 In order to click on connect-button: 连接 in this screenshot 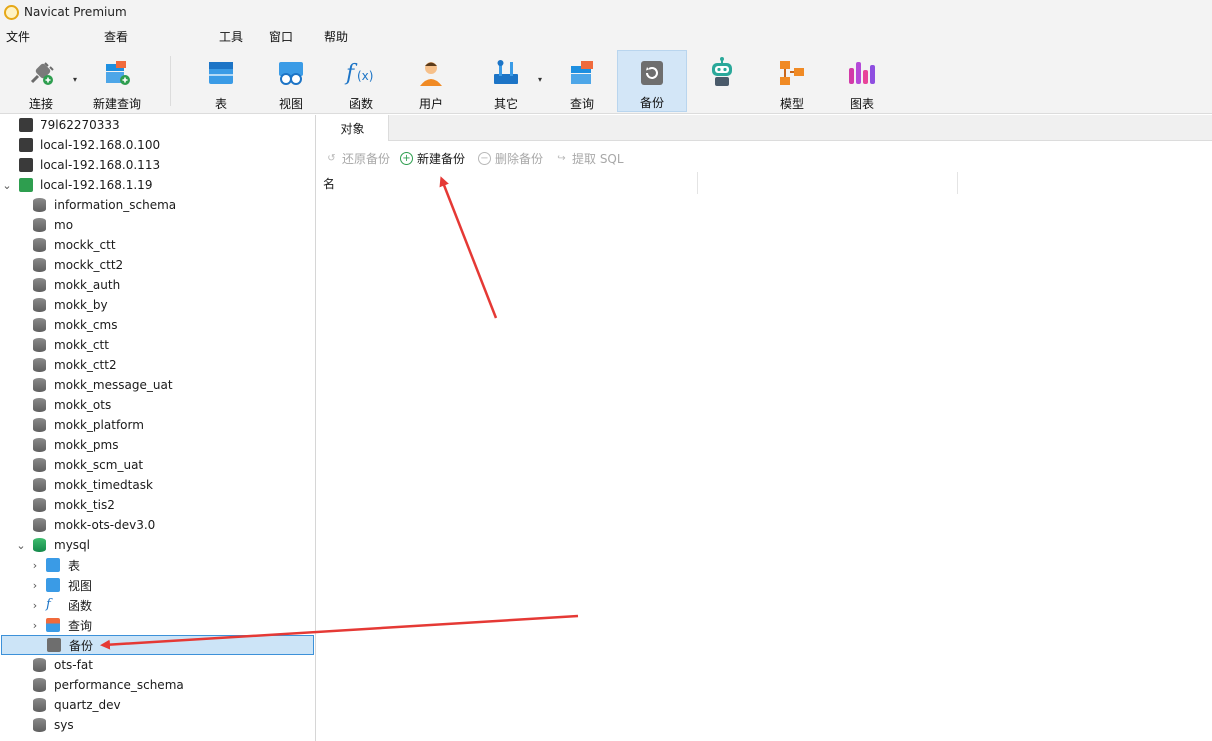, I will do `click(41, 81)`.